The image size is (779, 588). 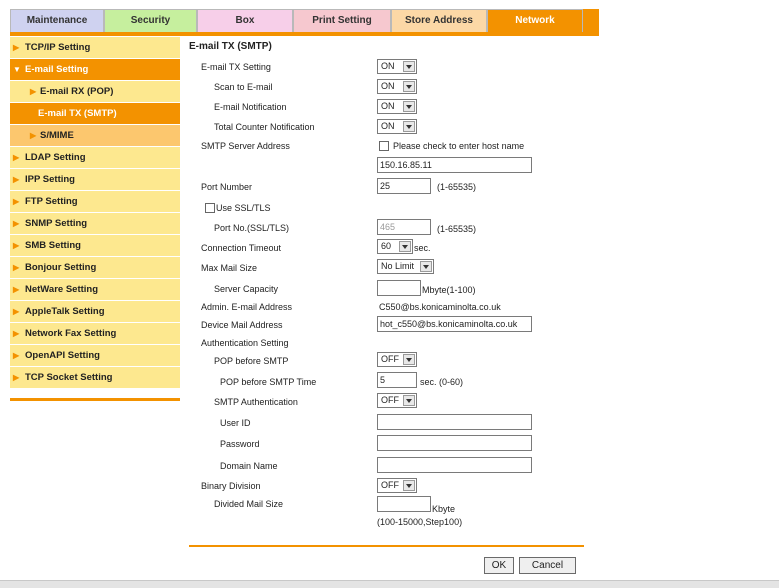 What do you see at coordinates (444, 509) in the screenshot?
I see `divided-mail-unit: Kbyte` at bounding box center [444, 509].